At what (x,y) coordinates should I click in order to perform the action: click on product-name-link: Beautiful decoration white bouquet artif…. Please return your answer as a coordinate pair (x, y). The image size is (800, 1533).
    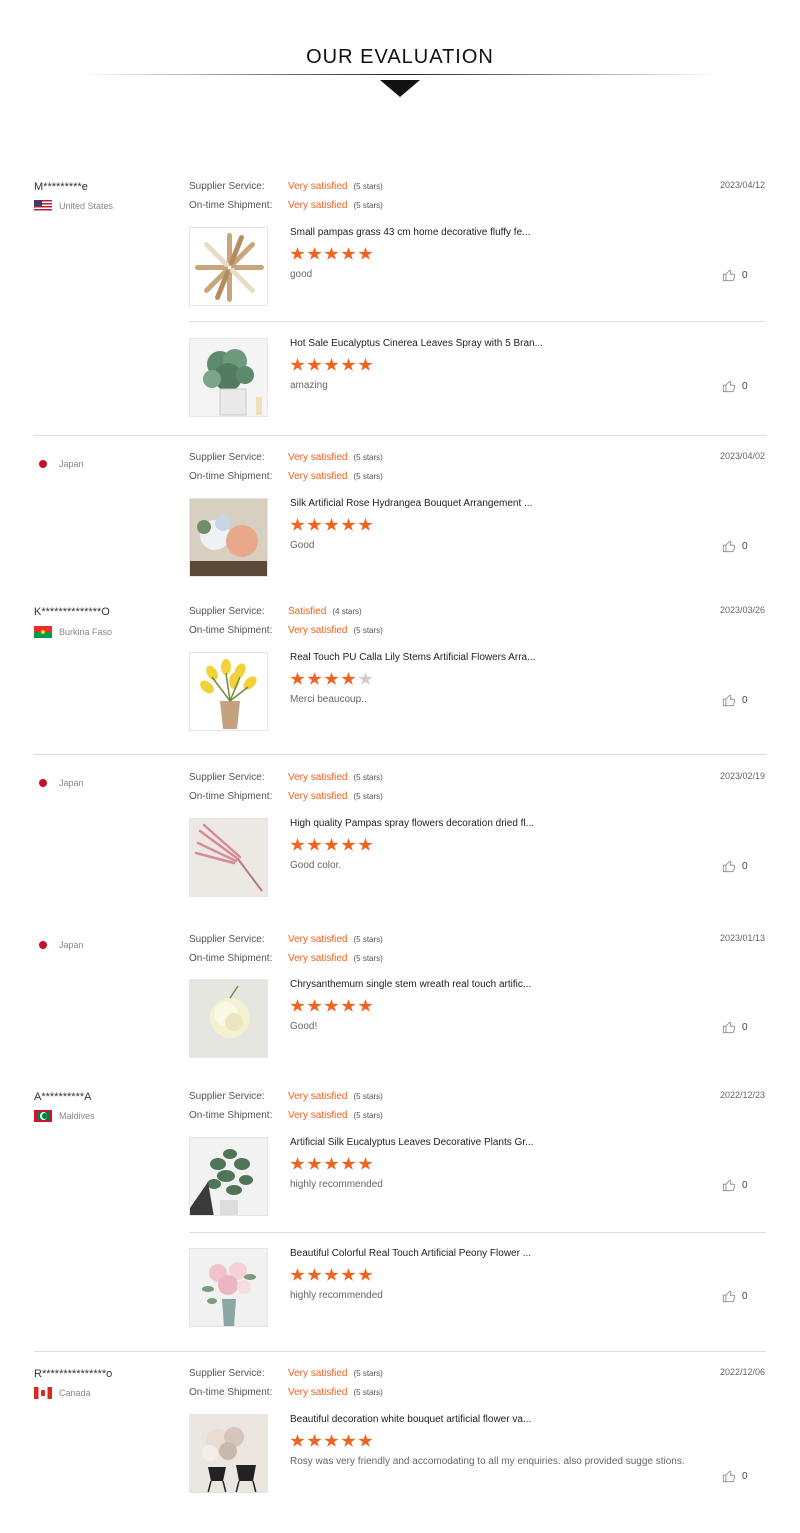
    Looking at the image, I should click on (410, 1419).